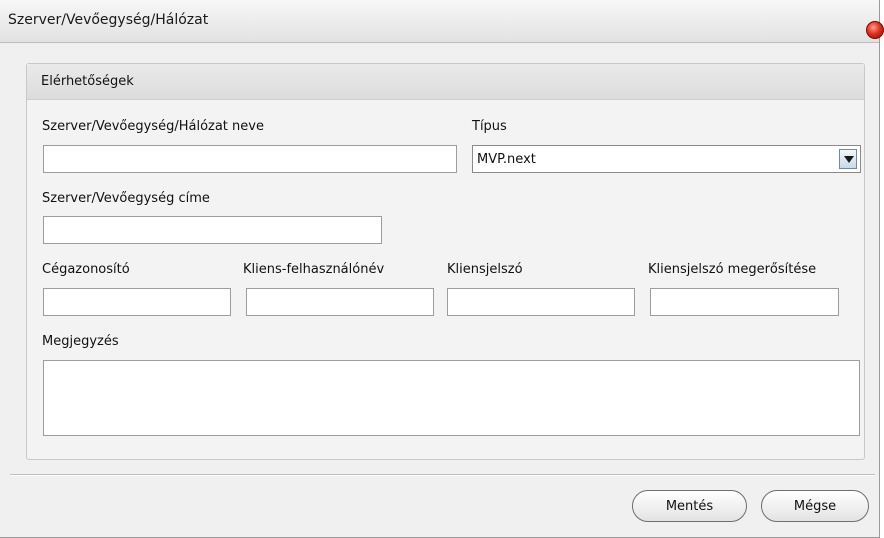 This screenshot has width=884, height=538. What do you see at coordinates (506, 159) in the screenshot?
I see `type-select-value: MVP.next` at bounding box center [506, 159].